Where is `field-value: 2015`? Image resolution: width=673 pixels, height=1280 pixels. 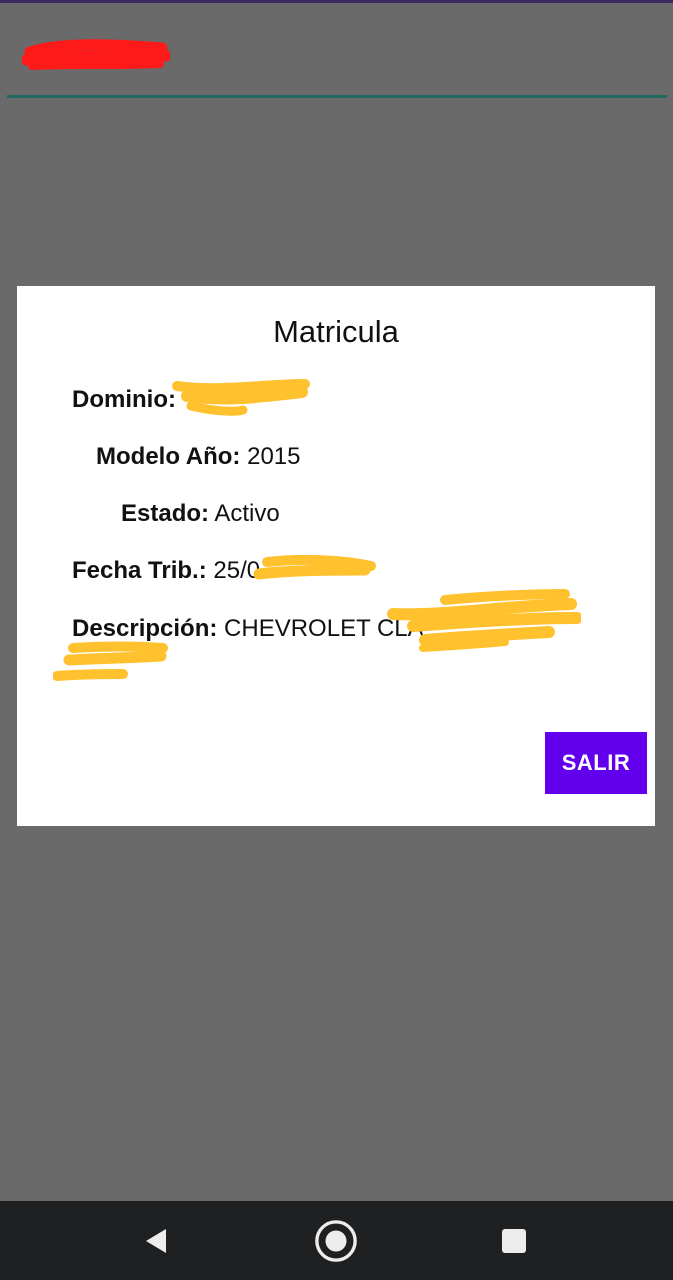
field-value: 2015 is located at coordinates (274, 456).